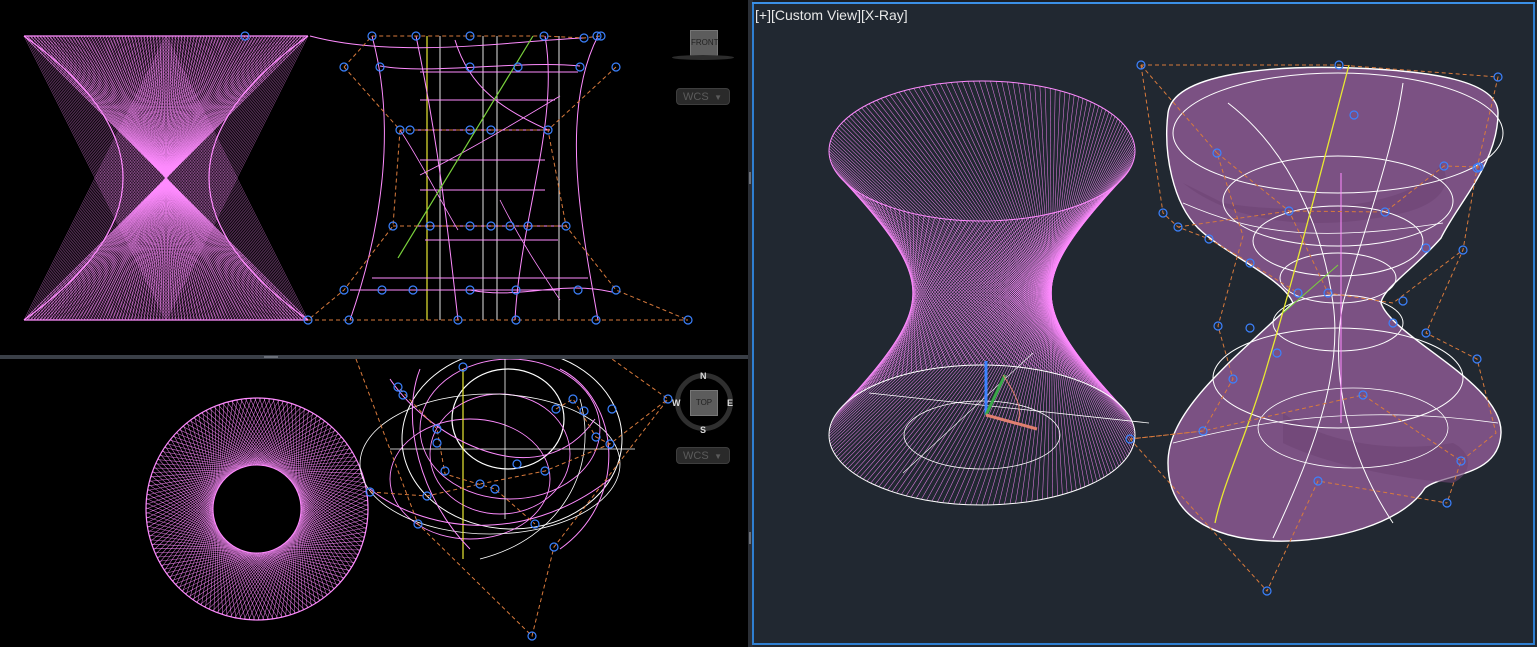 The image size is (1537, 647). What do you see at coordinates (763, 15) in the screenshot?
I see `viewport-menu-control: [+]` at bounding box center [763, 15].